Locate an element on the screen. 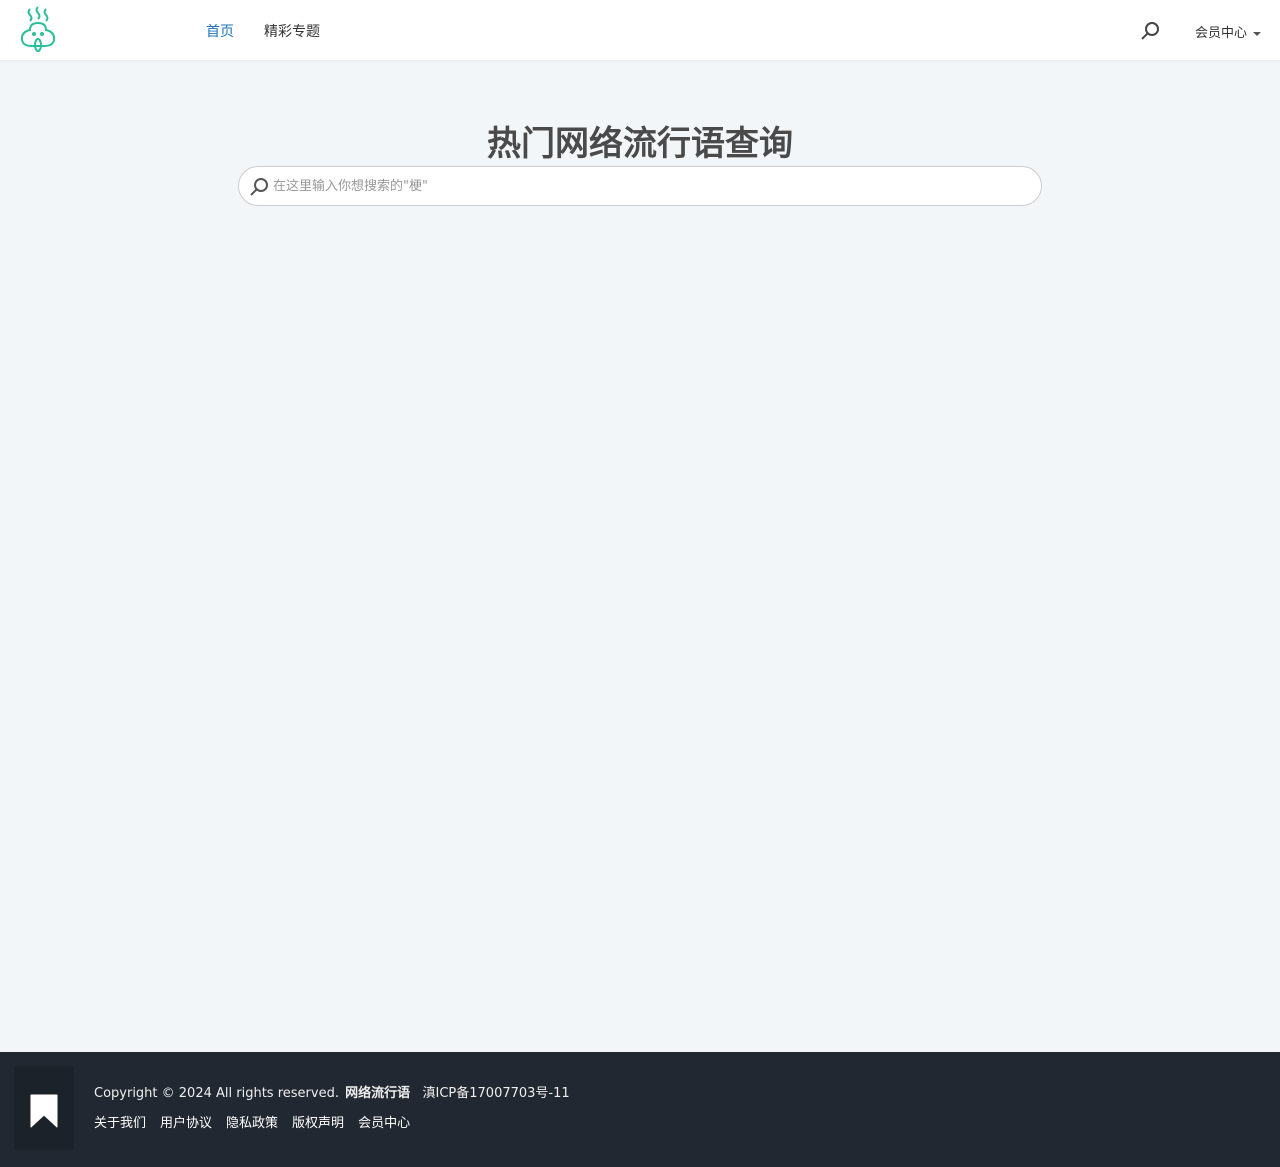  footer-link-agreement: 用户协议 is located at coordinates (186, 1121).